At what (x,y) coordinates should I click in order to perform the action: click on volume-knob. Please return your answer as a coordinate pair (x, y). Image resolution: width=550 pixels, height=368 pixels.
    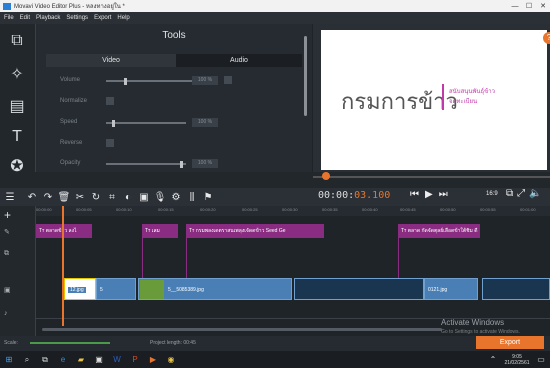
    Looking at the image, I should click on (125, 81).